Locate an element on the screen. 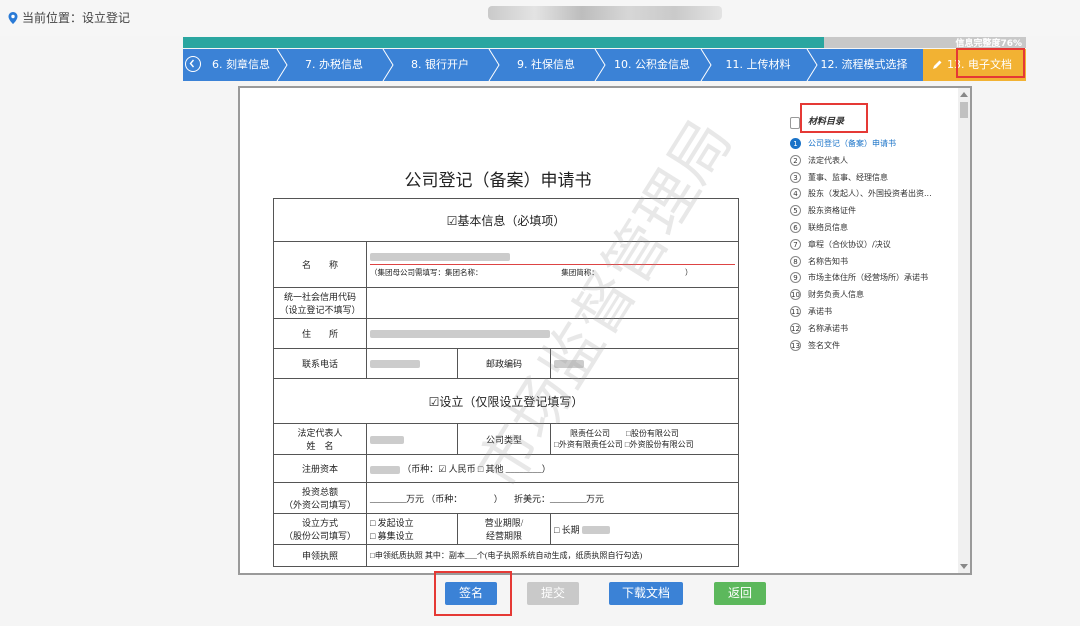  toc-item-number: 6 is located at coordinates (795, 227).